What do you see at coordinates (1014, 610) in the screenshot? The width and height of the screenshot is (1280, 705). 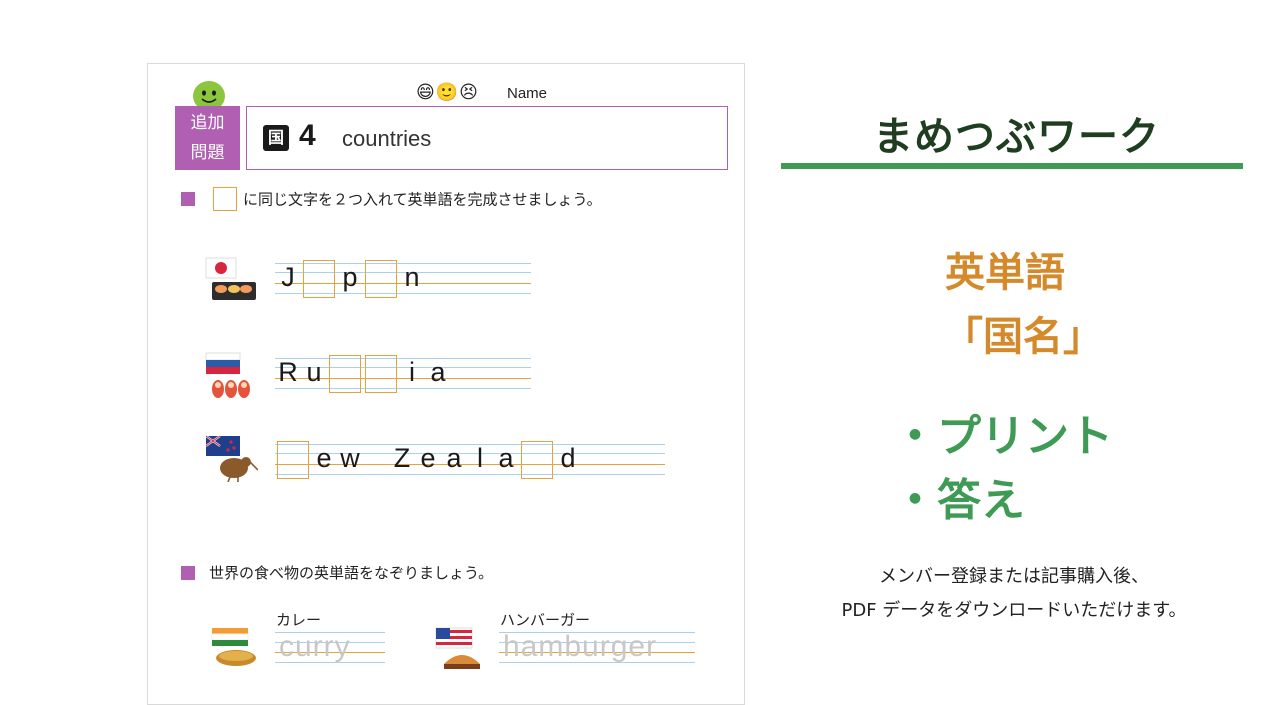 I see `note-line-2: PDF データをダウンロードいただけます。` at bounding box center [1014, 610].